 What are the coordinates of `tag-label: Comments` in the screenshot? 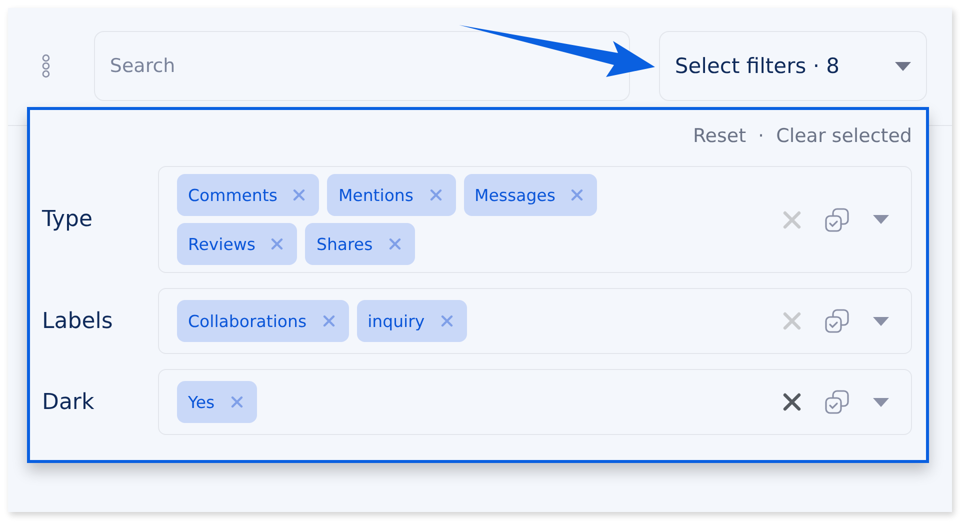 It's located at (233, 195).